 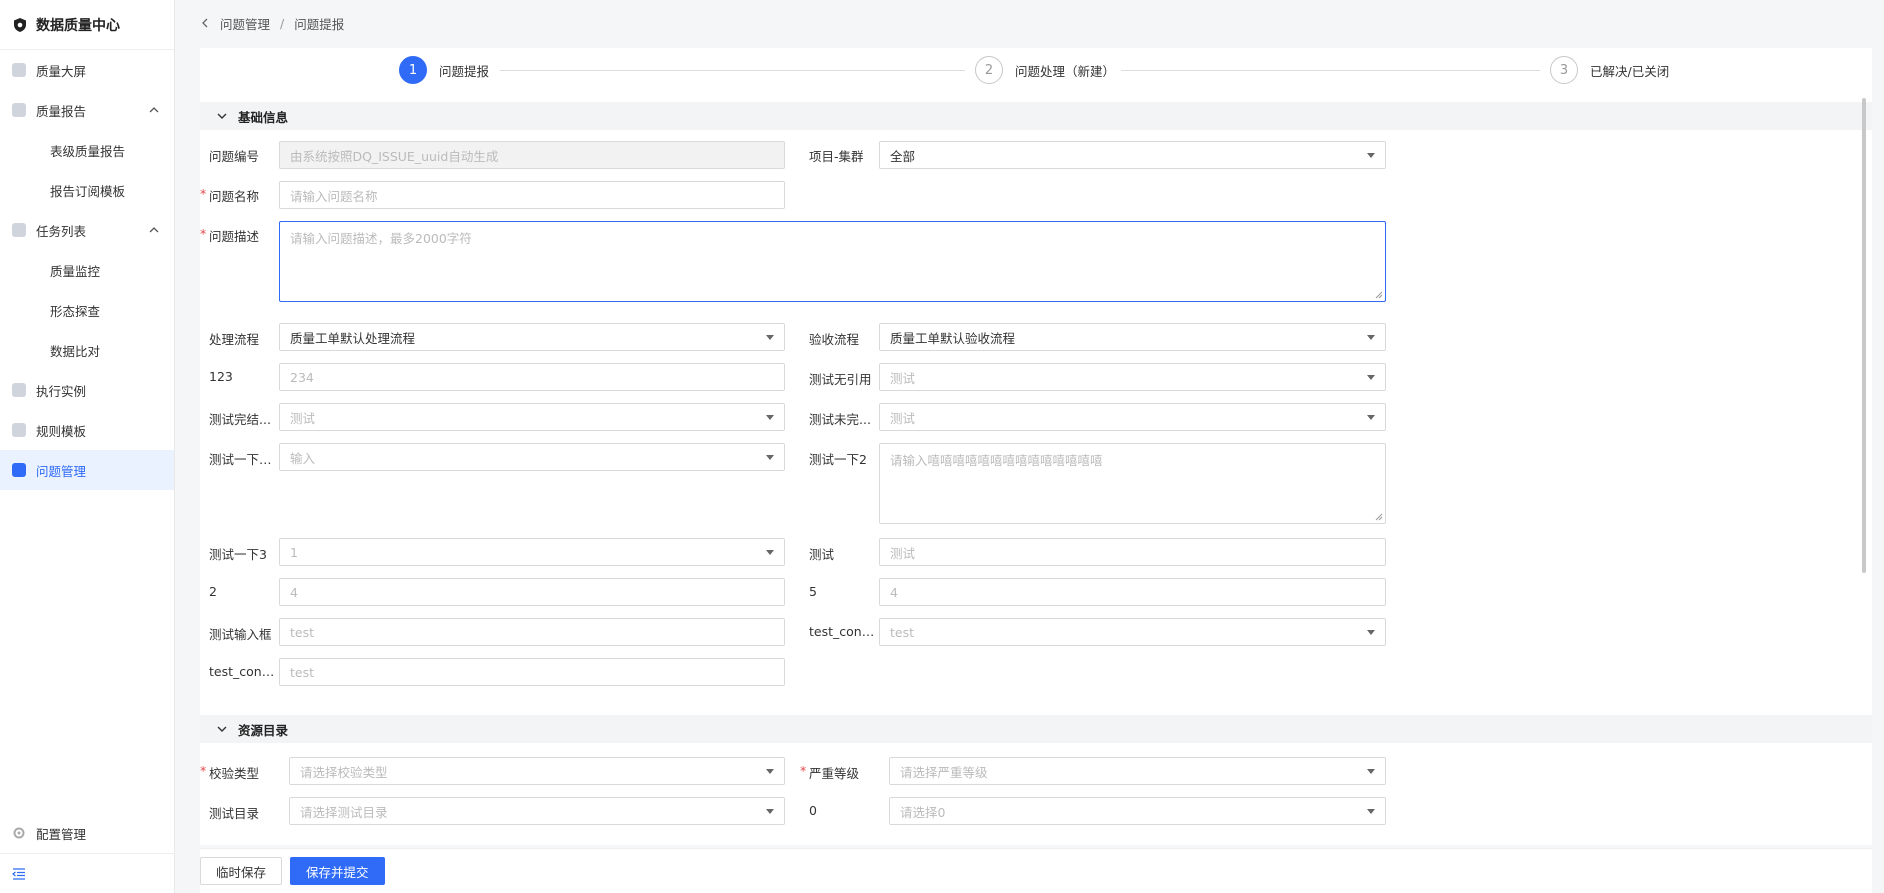 What do you see at coordinates (532, 457) in the screenshot?
I see `test2a-select: 输入` at bounding box center [532, 457].